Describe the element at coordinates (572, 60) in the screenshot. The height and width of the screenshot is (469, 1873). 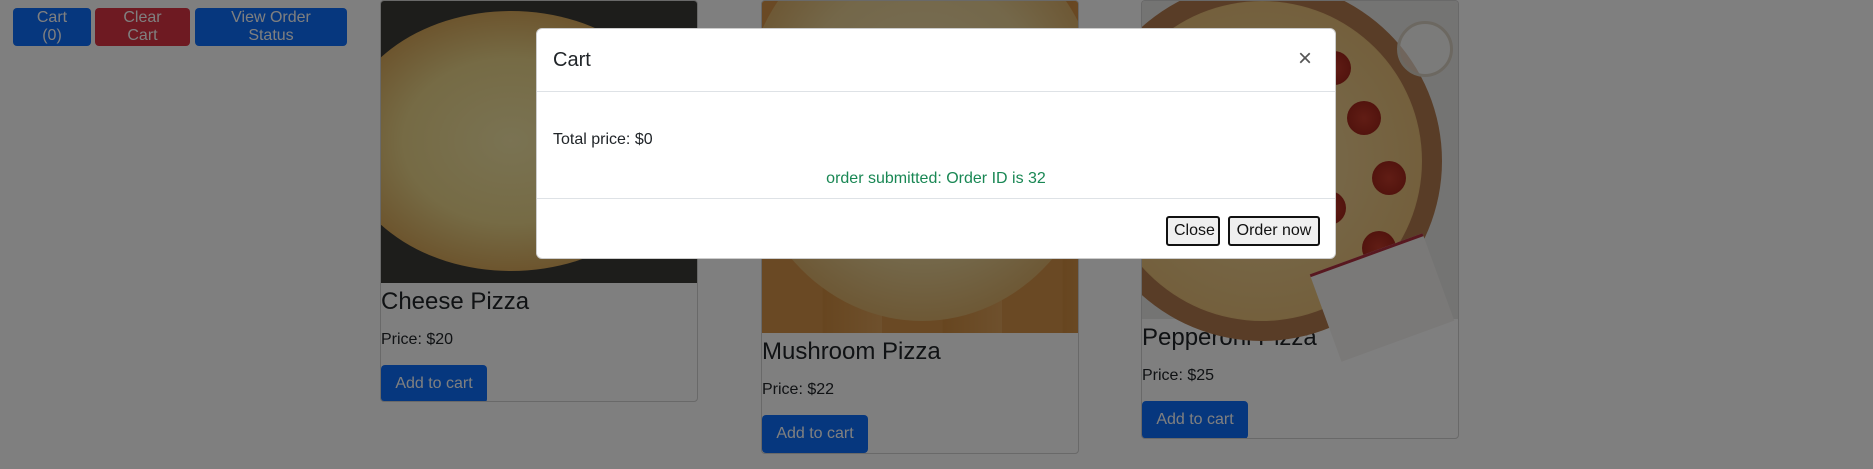
I see `modal-title: Cart` at that location.